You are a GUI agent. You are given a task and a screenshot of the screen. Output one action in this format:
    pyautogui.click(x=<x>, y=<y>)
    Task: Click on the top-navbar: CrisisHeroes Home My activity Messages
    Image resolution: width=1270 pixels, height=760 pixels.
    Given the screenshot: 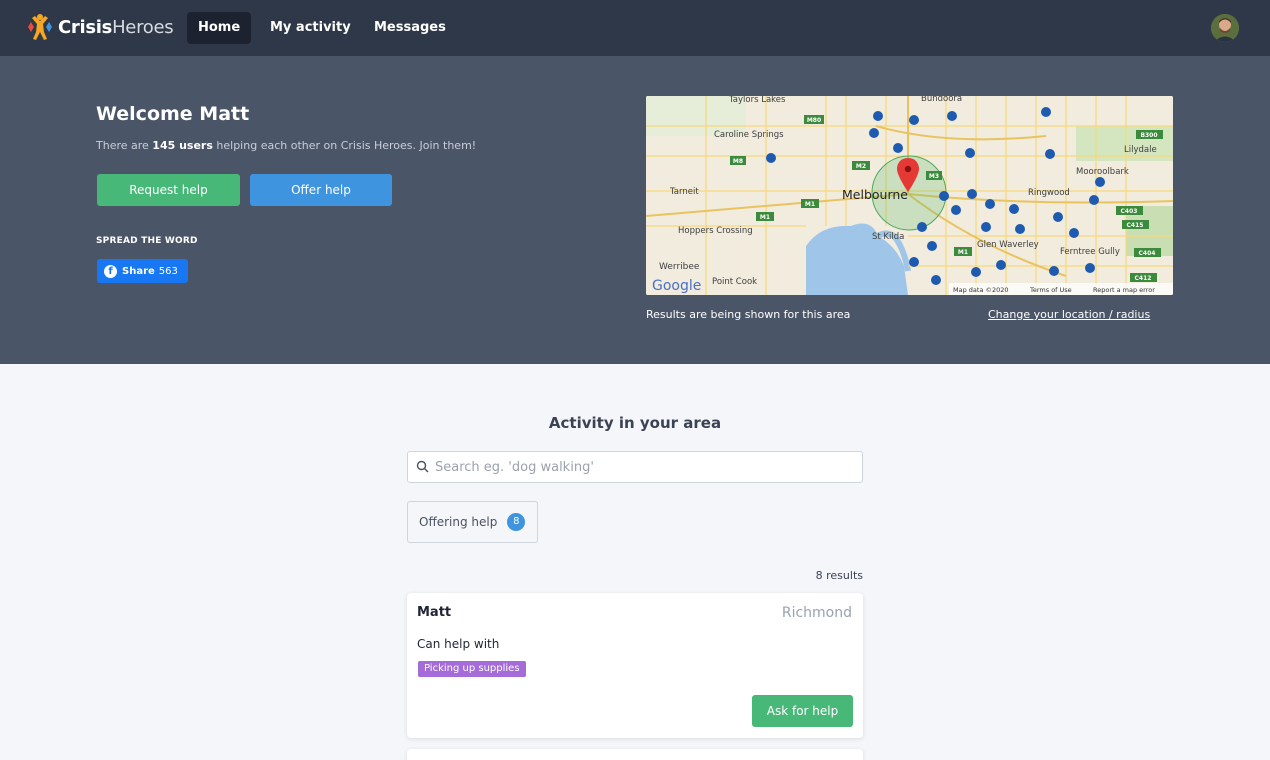 What is the action you would take?
    pyautogui.click(x=635, y=28)
    